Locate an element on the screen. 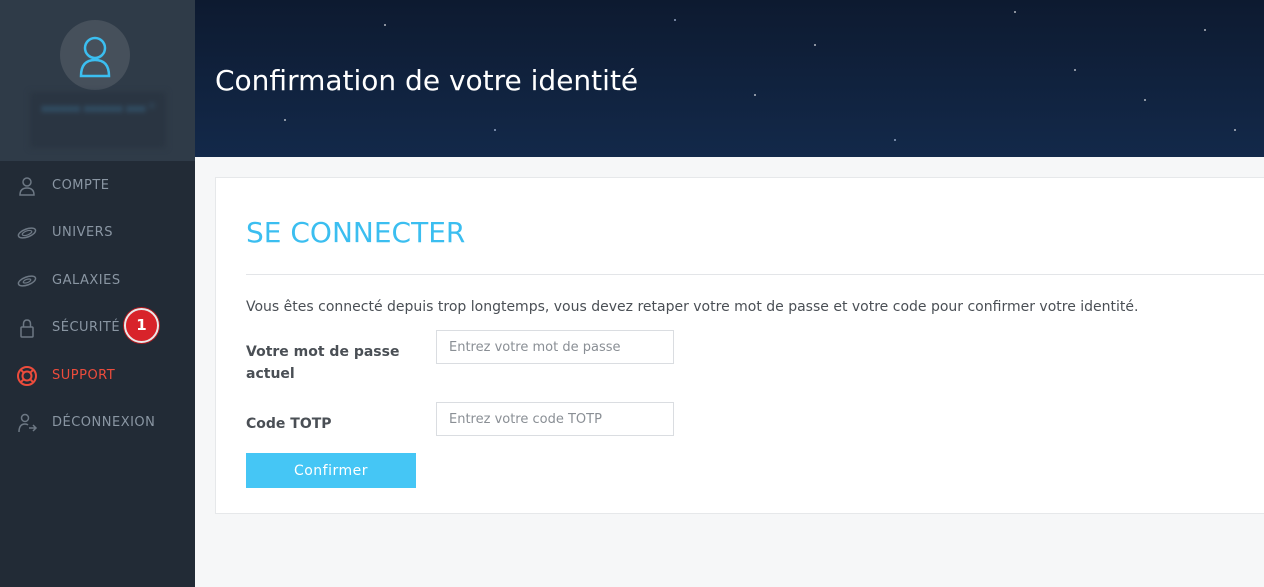 The height and width of the screenshot is (587, 1264). sidebar-item-label: SÉCURITÉ is located at coordinates (86, 327).